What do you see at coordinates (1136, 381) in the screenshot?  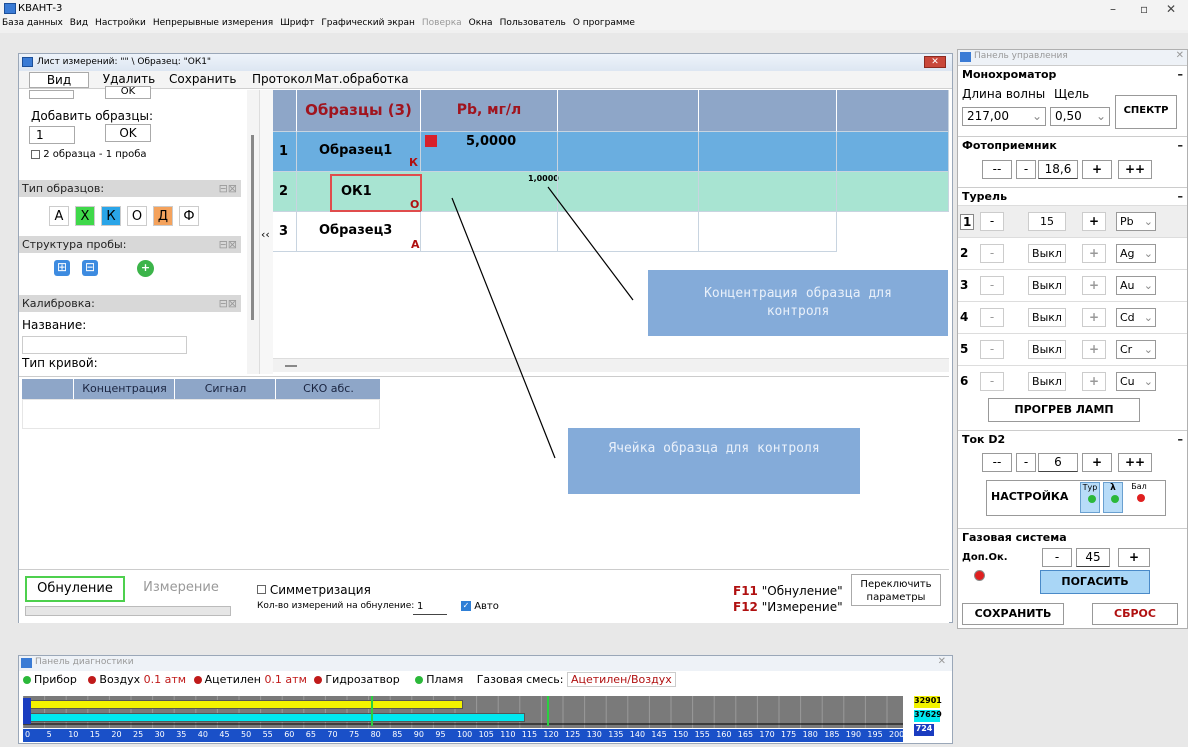 I see `lamp-element-select: Cu ⌄` at bounding box center [1136, 381].